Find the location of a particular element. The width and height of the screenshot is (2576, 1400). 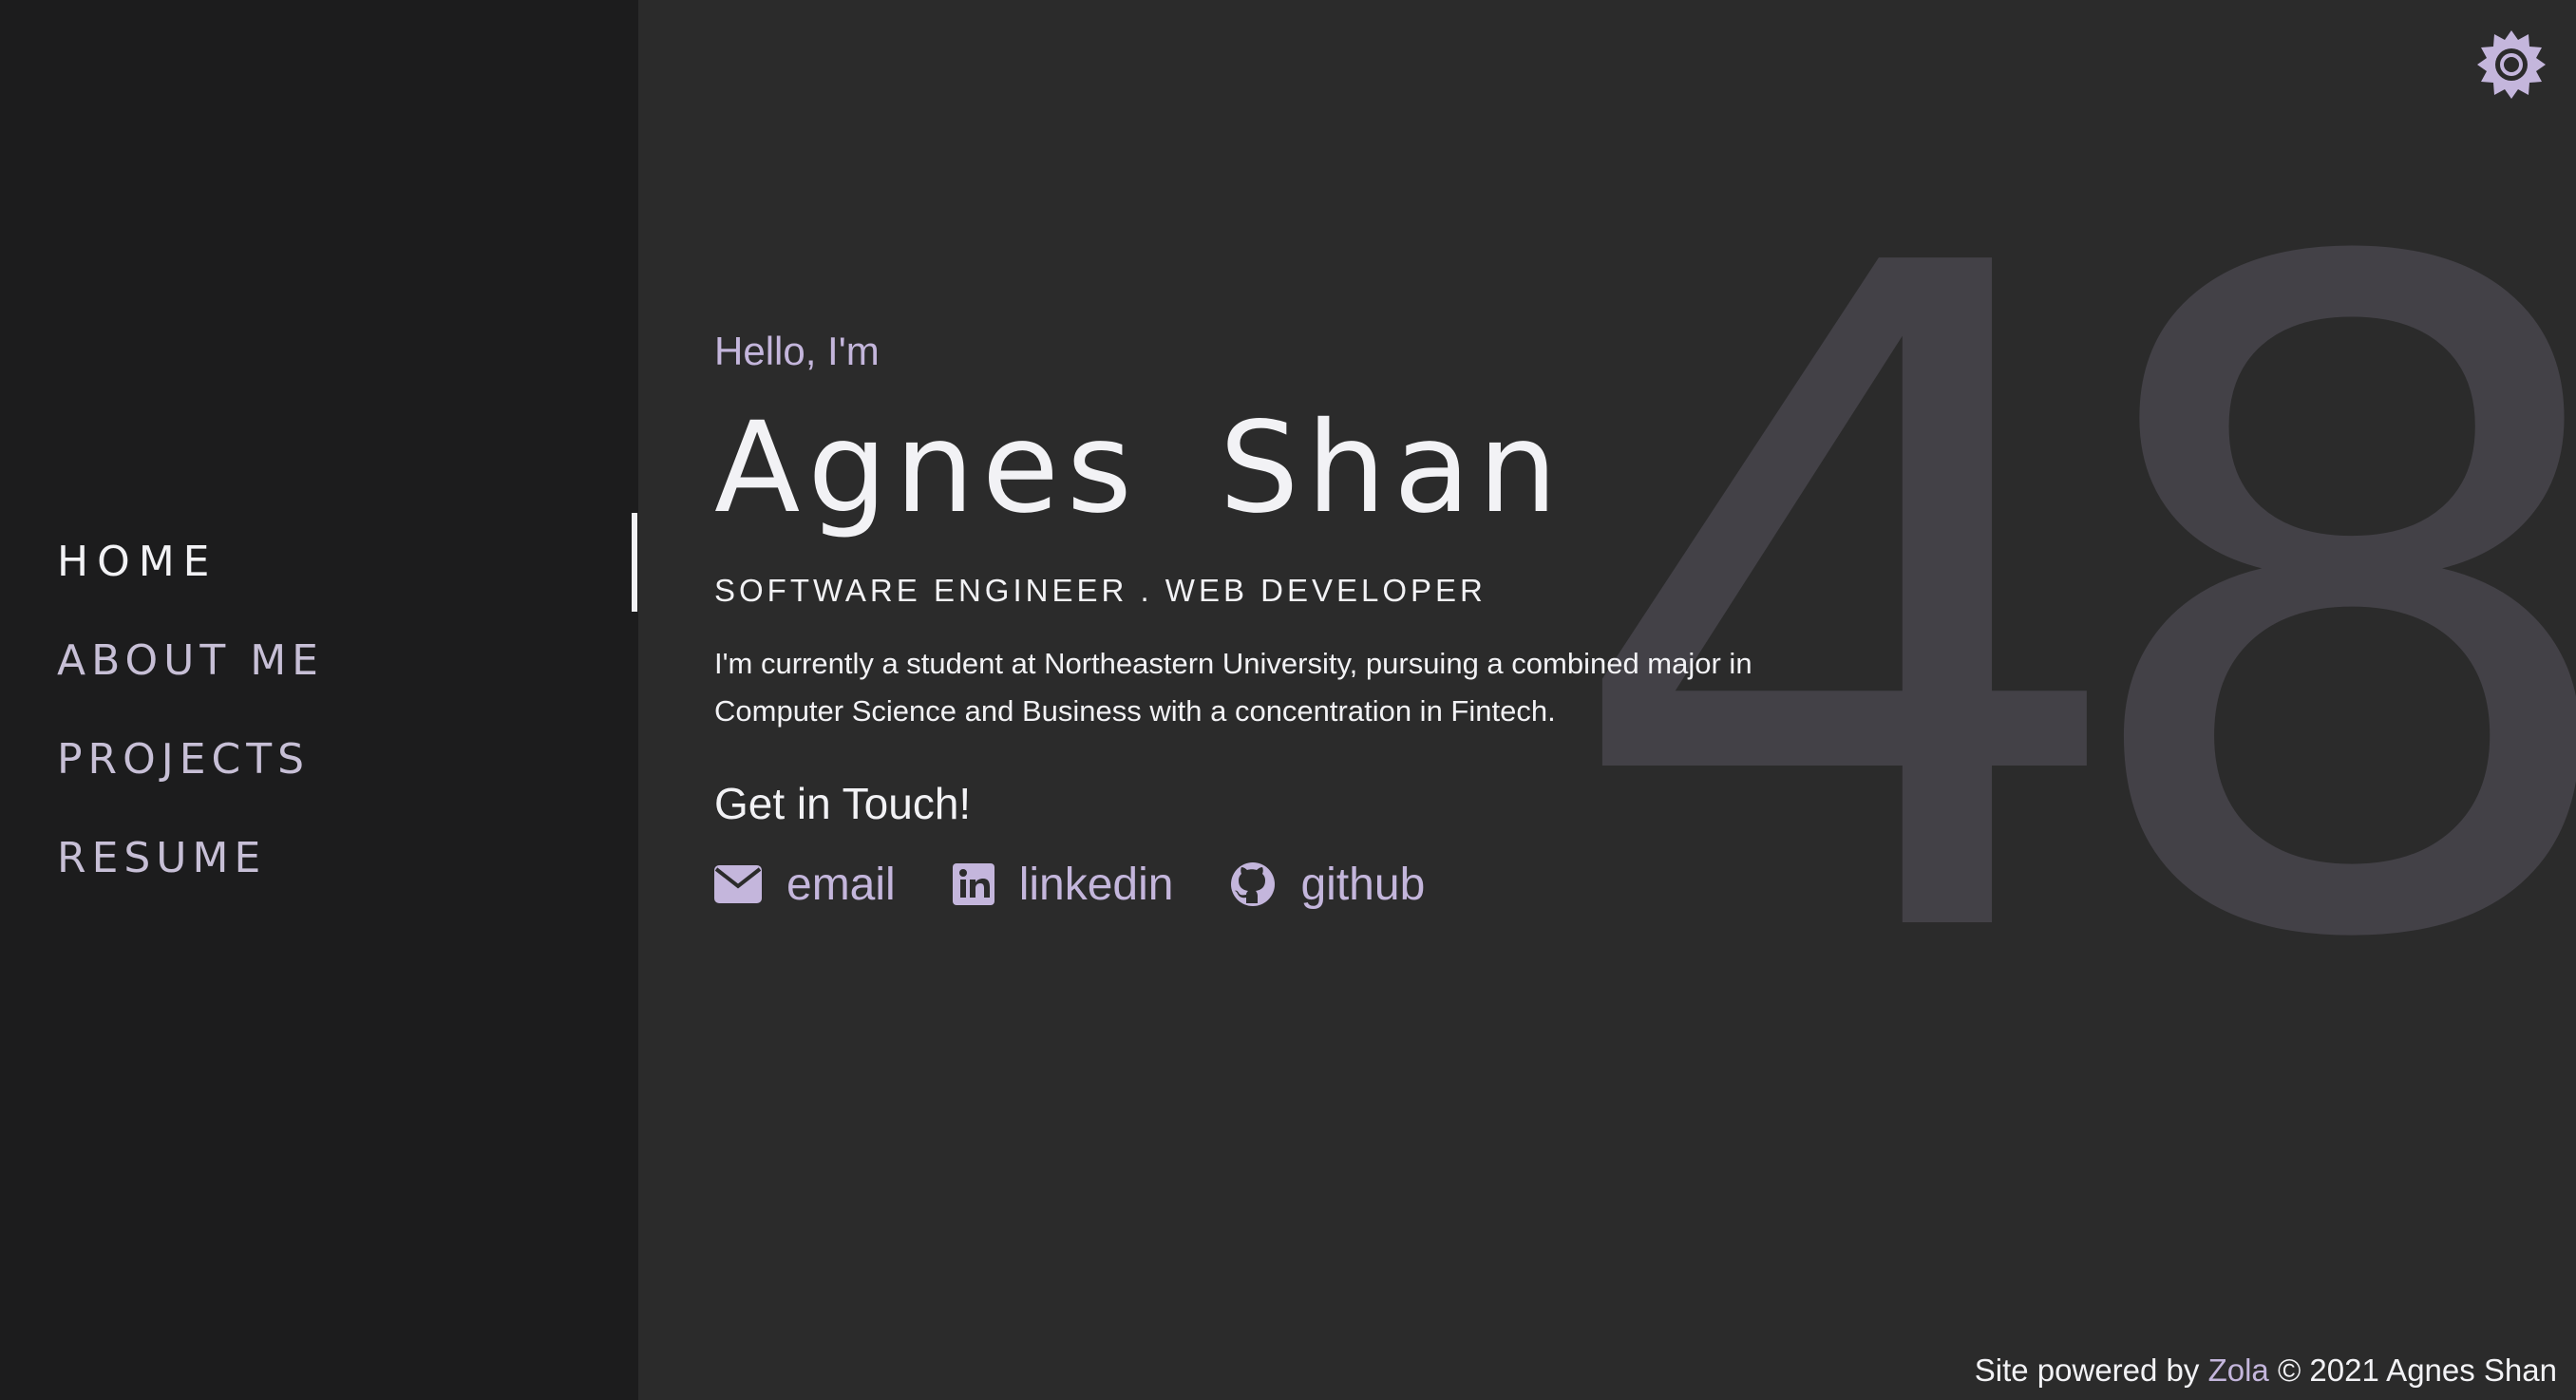

nav-item-resume: RESUME is located at coordinates (190, 873).